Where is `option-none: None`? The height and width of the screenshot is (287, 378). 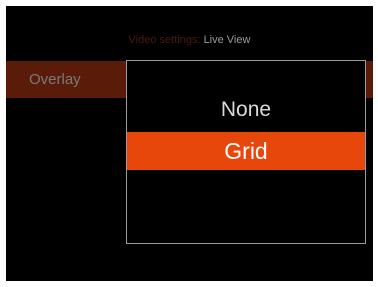
option-none: None is located at coordinates (246, 110).